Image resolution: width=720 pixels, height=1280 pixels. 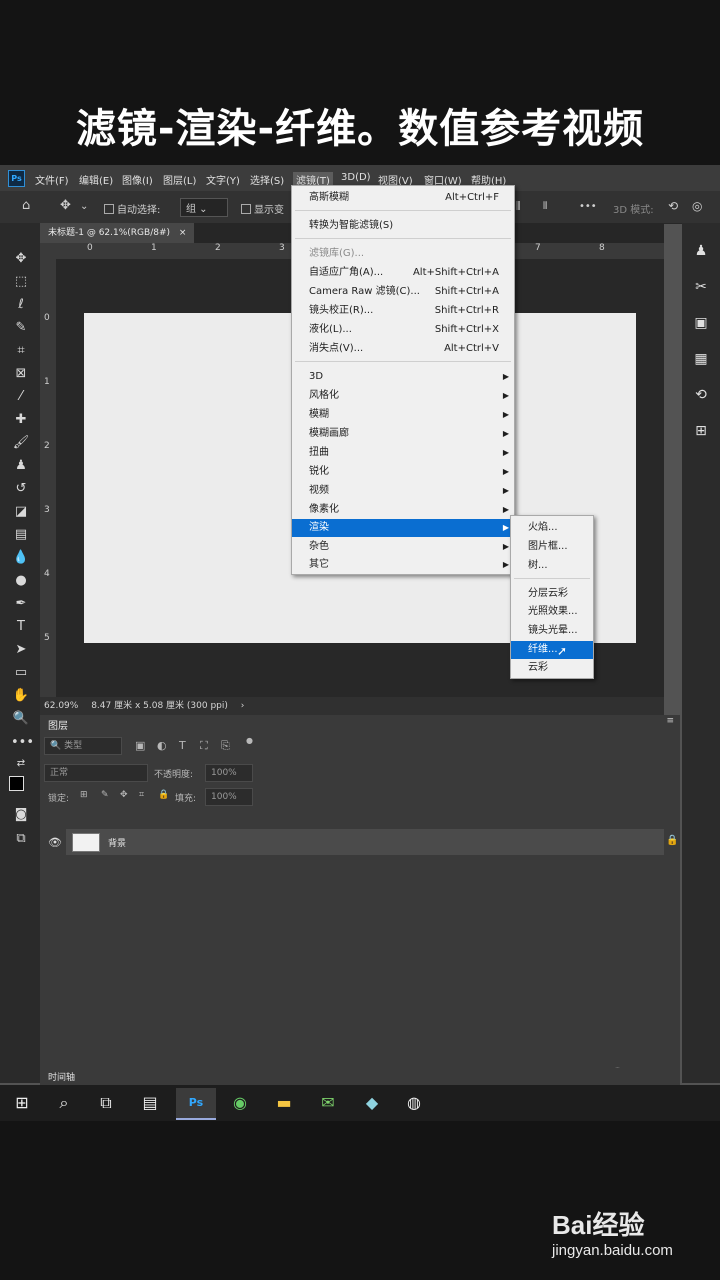 I want to click on quick-select-tool-icon: ✎, so click(x=21, y=327).